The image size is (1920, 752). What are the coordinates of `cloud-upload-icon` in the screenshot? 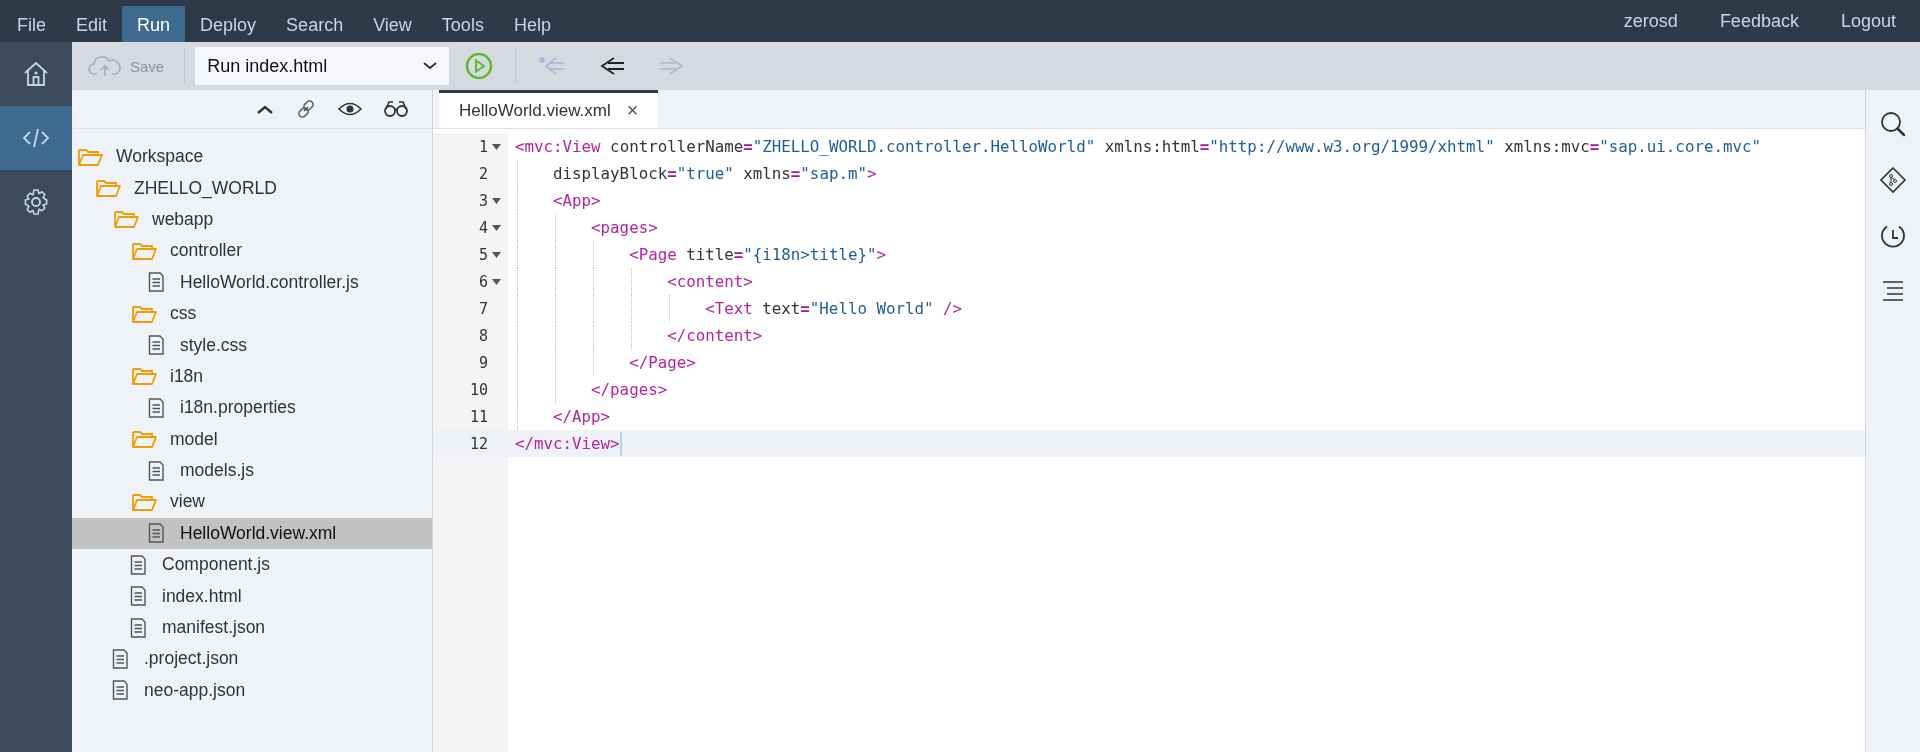 It's located at (105, 66).